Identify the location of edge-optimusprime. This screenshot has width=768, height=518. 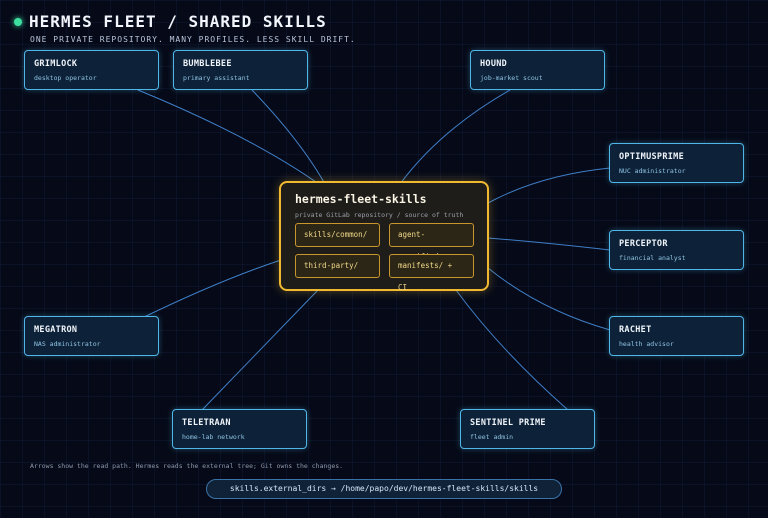
(549, 185).